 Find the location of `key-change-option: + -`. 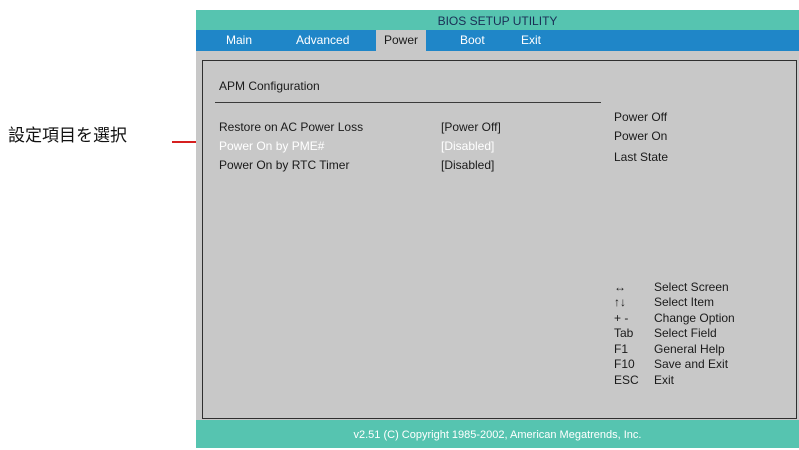

key-change-option: + - is located at coordinates (621, 318).